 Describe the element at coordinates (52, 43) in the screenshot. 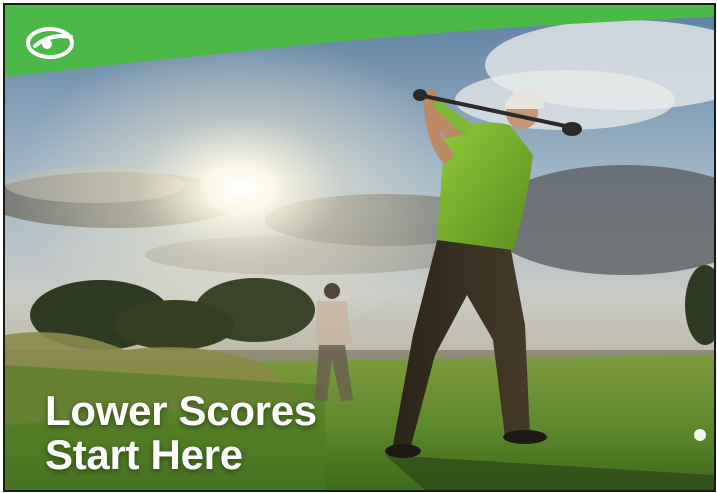

I see `golf-ball-swoosh-logo` at that location.